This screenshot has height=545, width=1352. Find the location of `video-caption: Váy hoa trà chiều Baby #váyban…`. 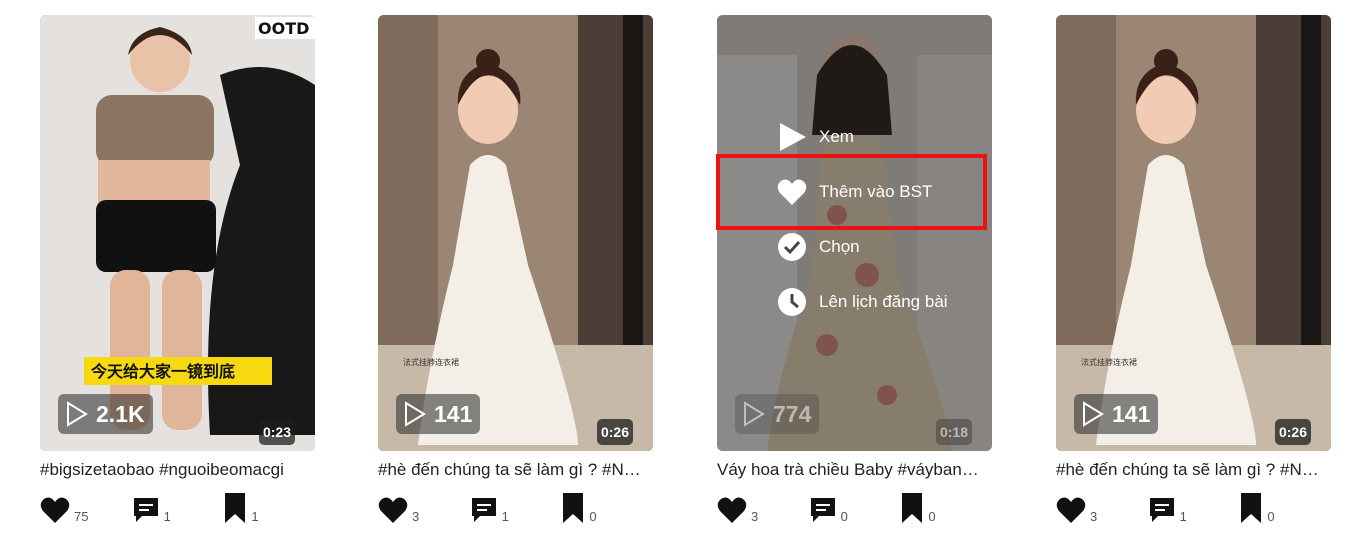

video-caption: Váy hoa trà chiều Baby #váyban… is located at coordinates (852, 470).